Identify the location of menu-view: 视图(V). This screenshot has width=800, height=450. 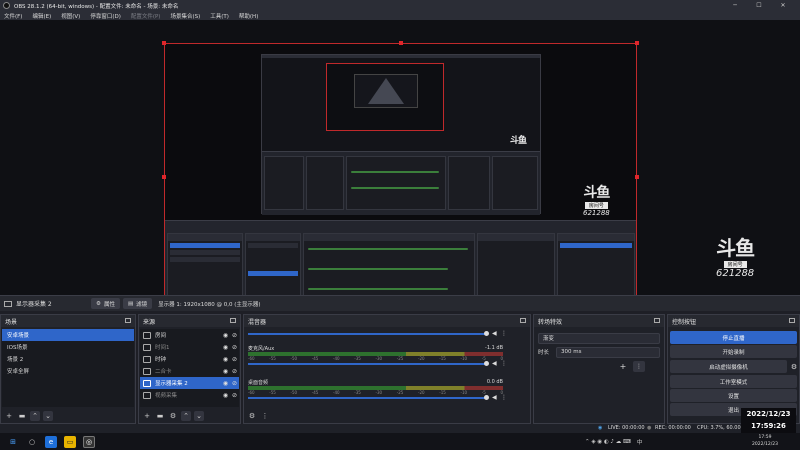
(70, 16).